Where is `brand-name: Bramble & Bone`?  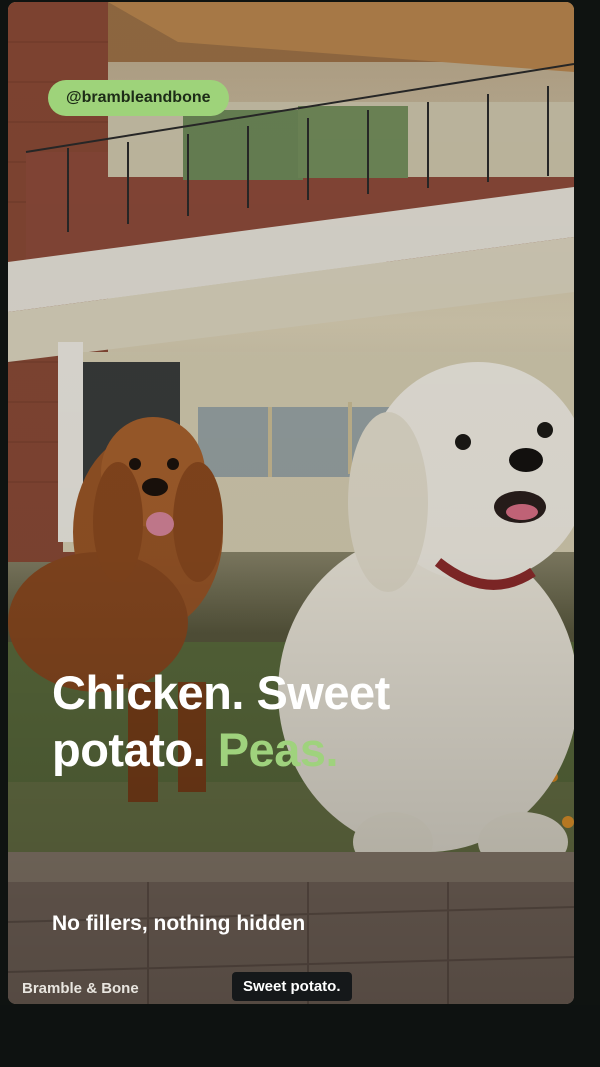 brand-name: Bramble & Bone is located at coordinates (80, 988).